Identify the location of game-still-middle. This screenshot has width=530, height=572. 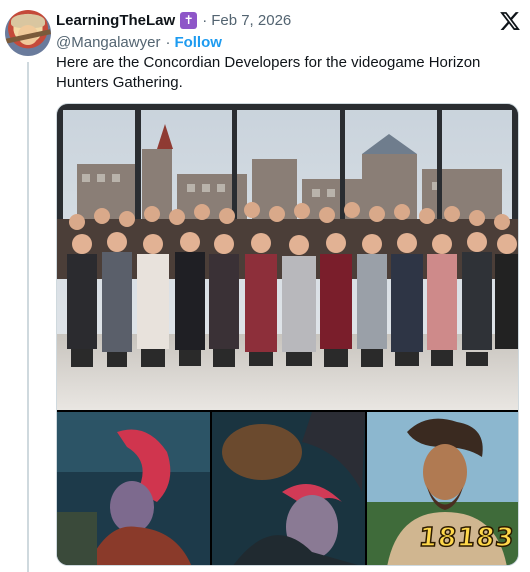
(288, 488).